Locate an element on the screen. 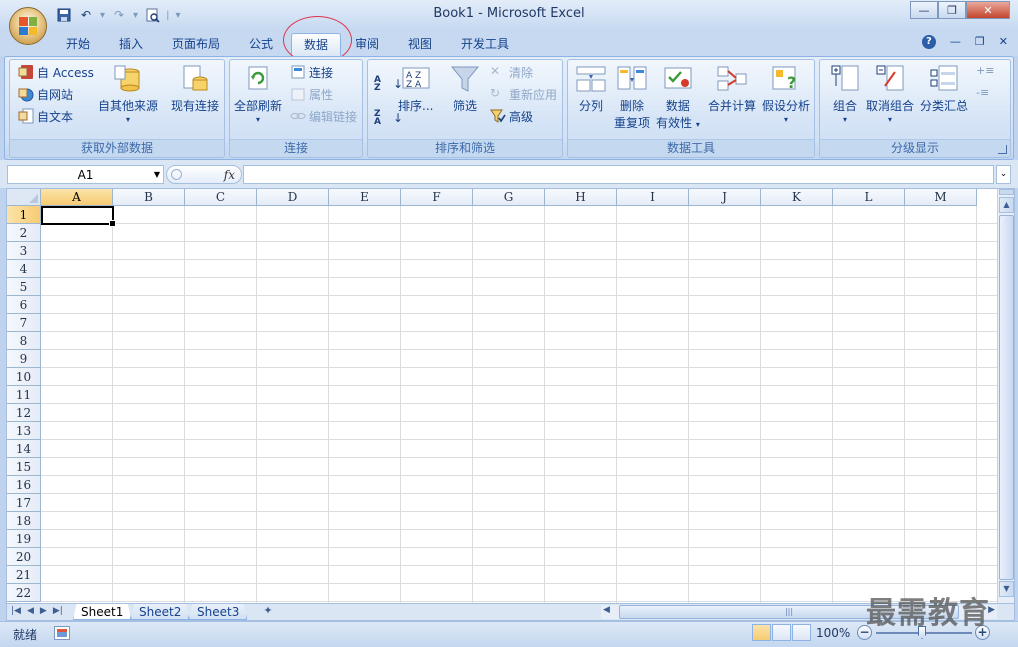 Image resolution: width=1018 pixels, height=647 pixels. insert-function-button: fx is located at coordinates (229, 175).